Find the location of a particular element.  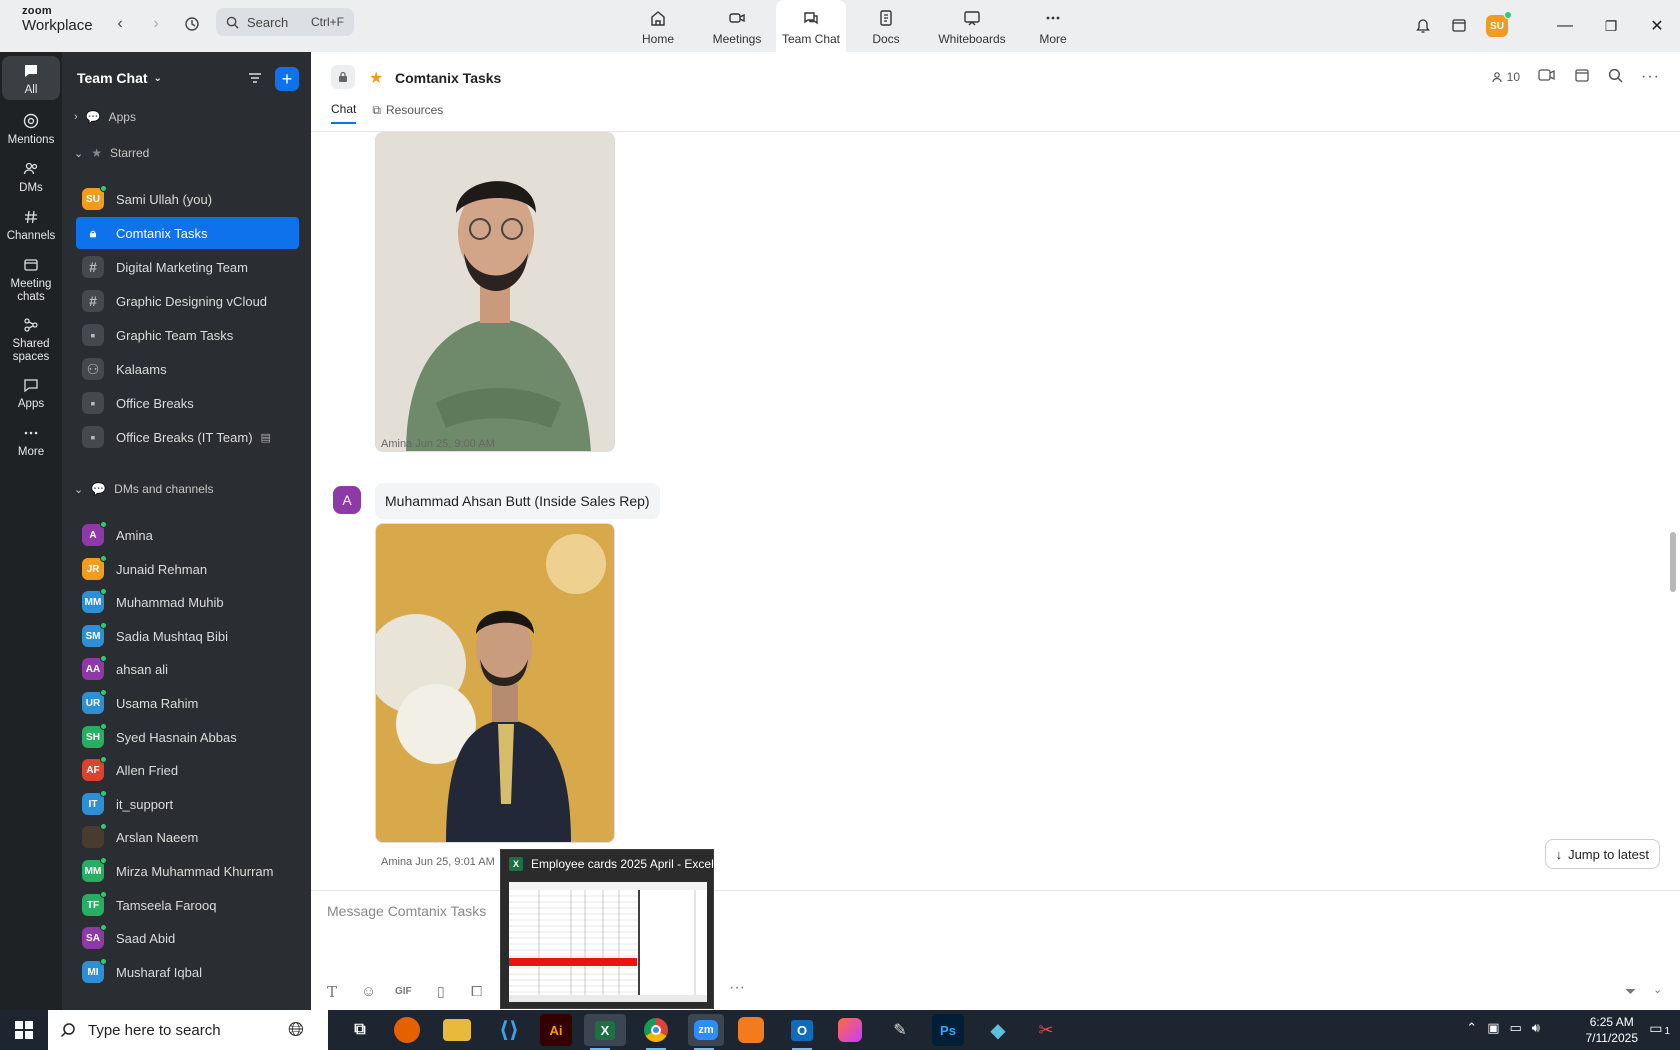

search-icon is located at coordinates (1615, 77).